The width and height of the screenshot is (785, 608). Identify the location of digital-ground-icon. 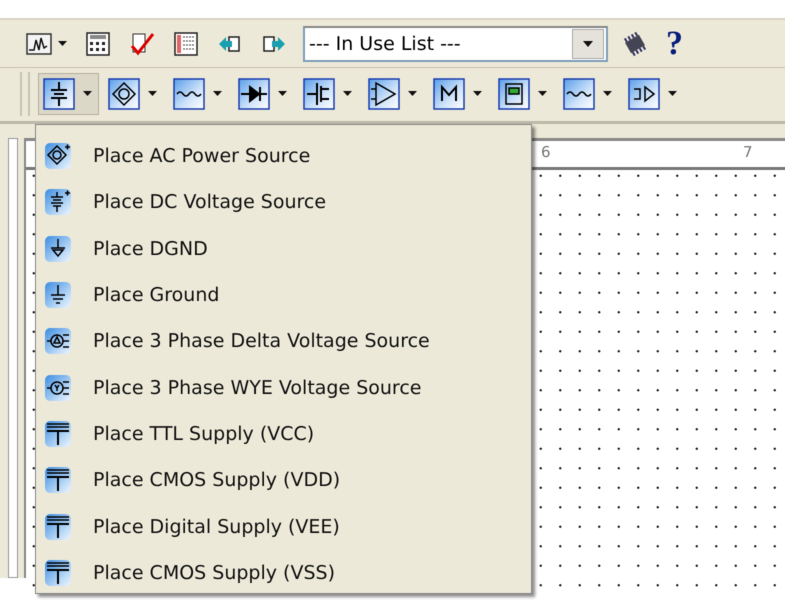
(58, 249).